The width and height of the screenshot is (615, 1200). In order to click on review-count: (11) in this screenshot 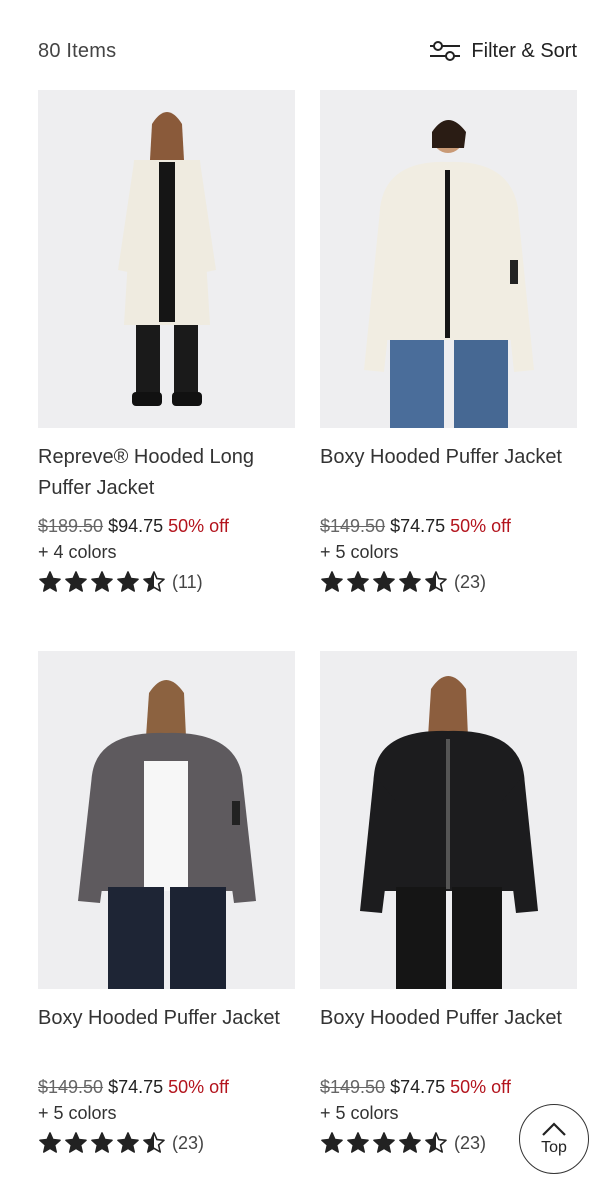, I will do `click(187, 581)`.